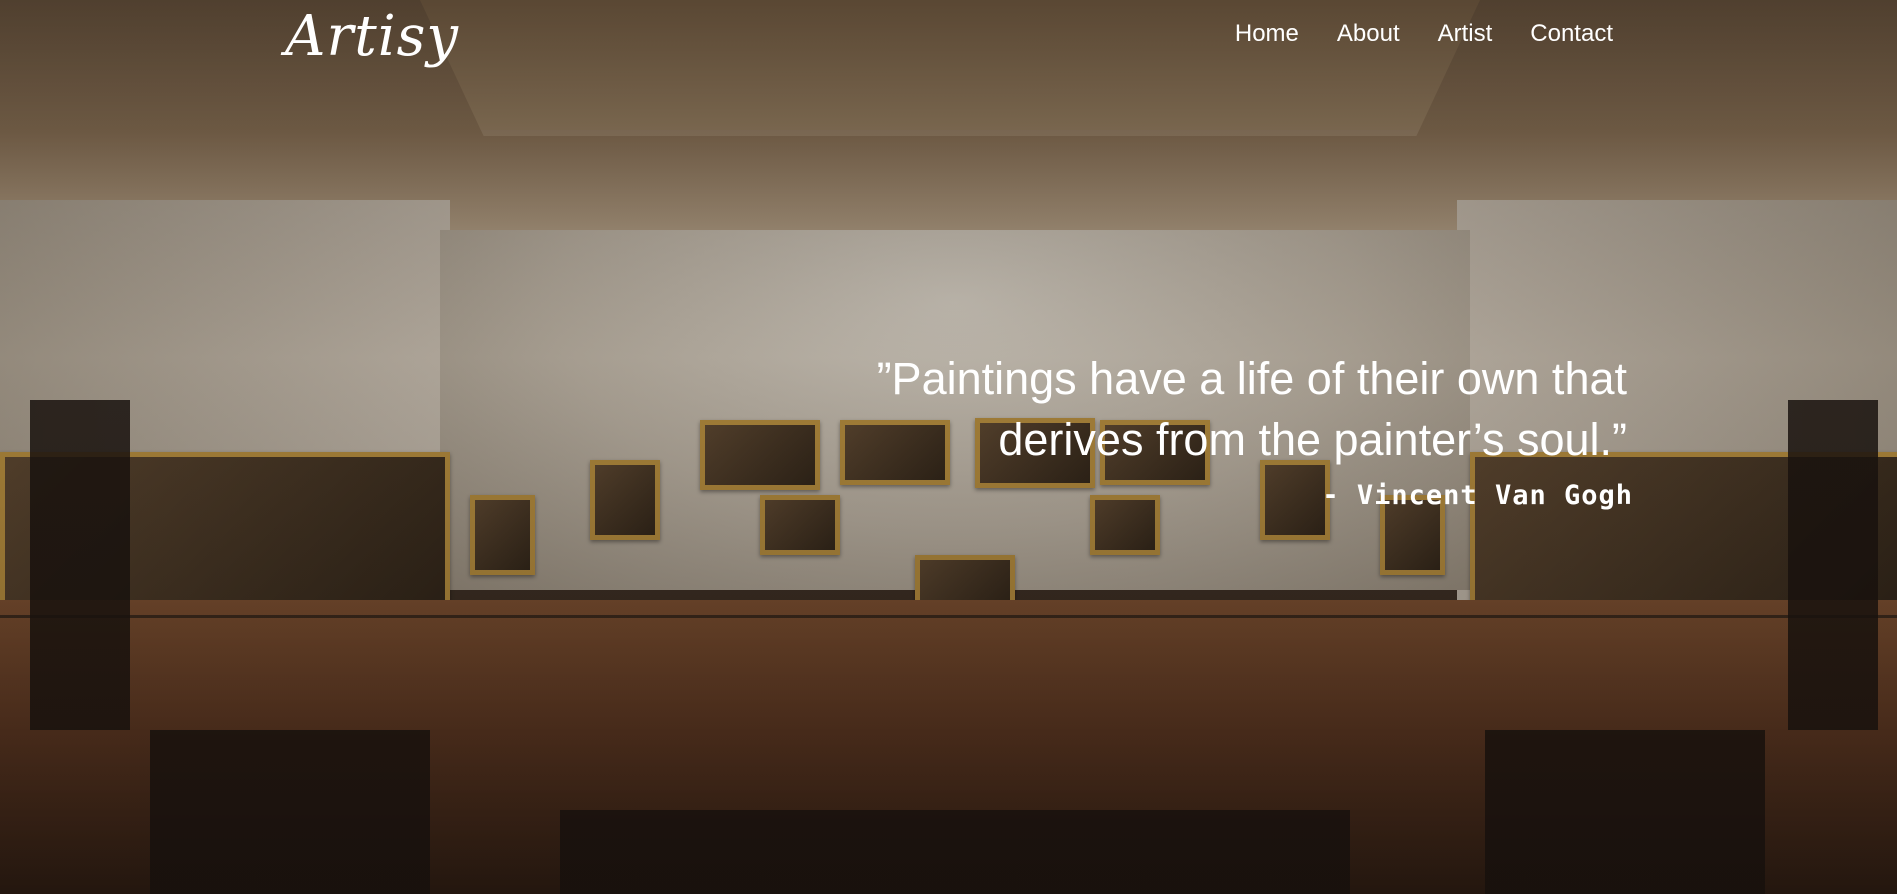 This screenshot has height=894, width=1897. What do you see at coordinates (1424, 34) in the screenshot?
I see `main-nav: Home About Artist Contact` at bounding box center [1424, 34].